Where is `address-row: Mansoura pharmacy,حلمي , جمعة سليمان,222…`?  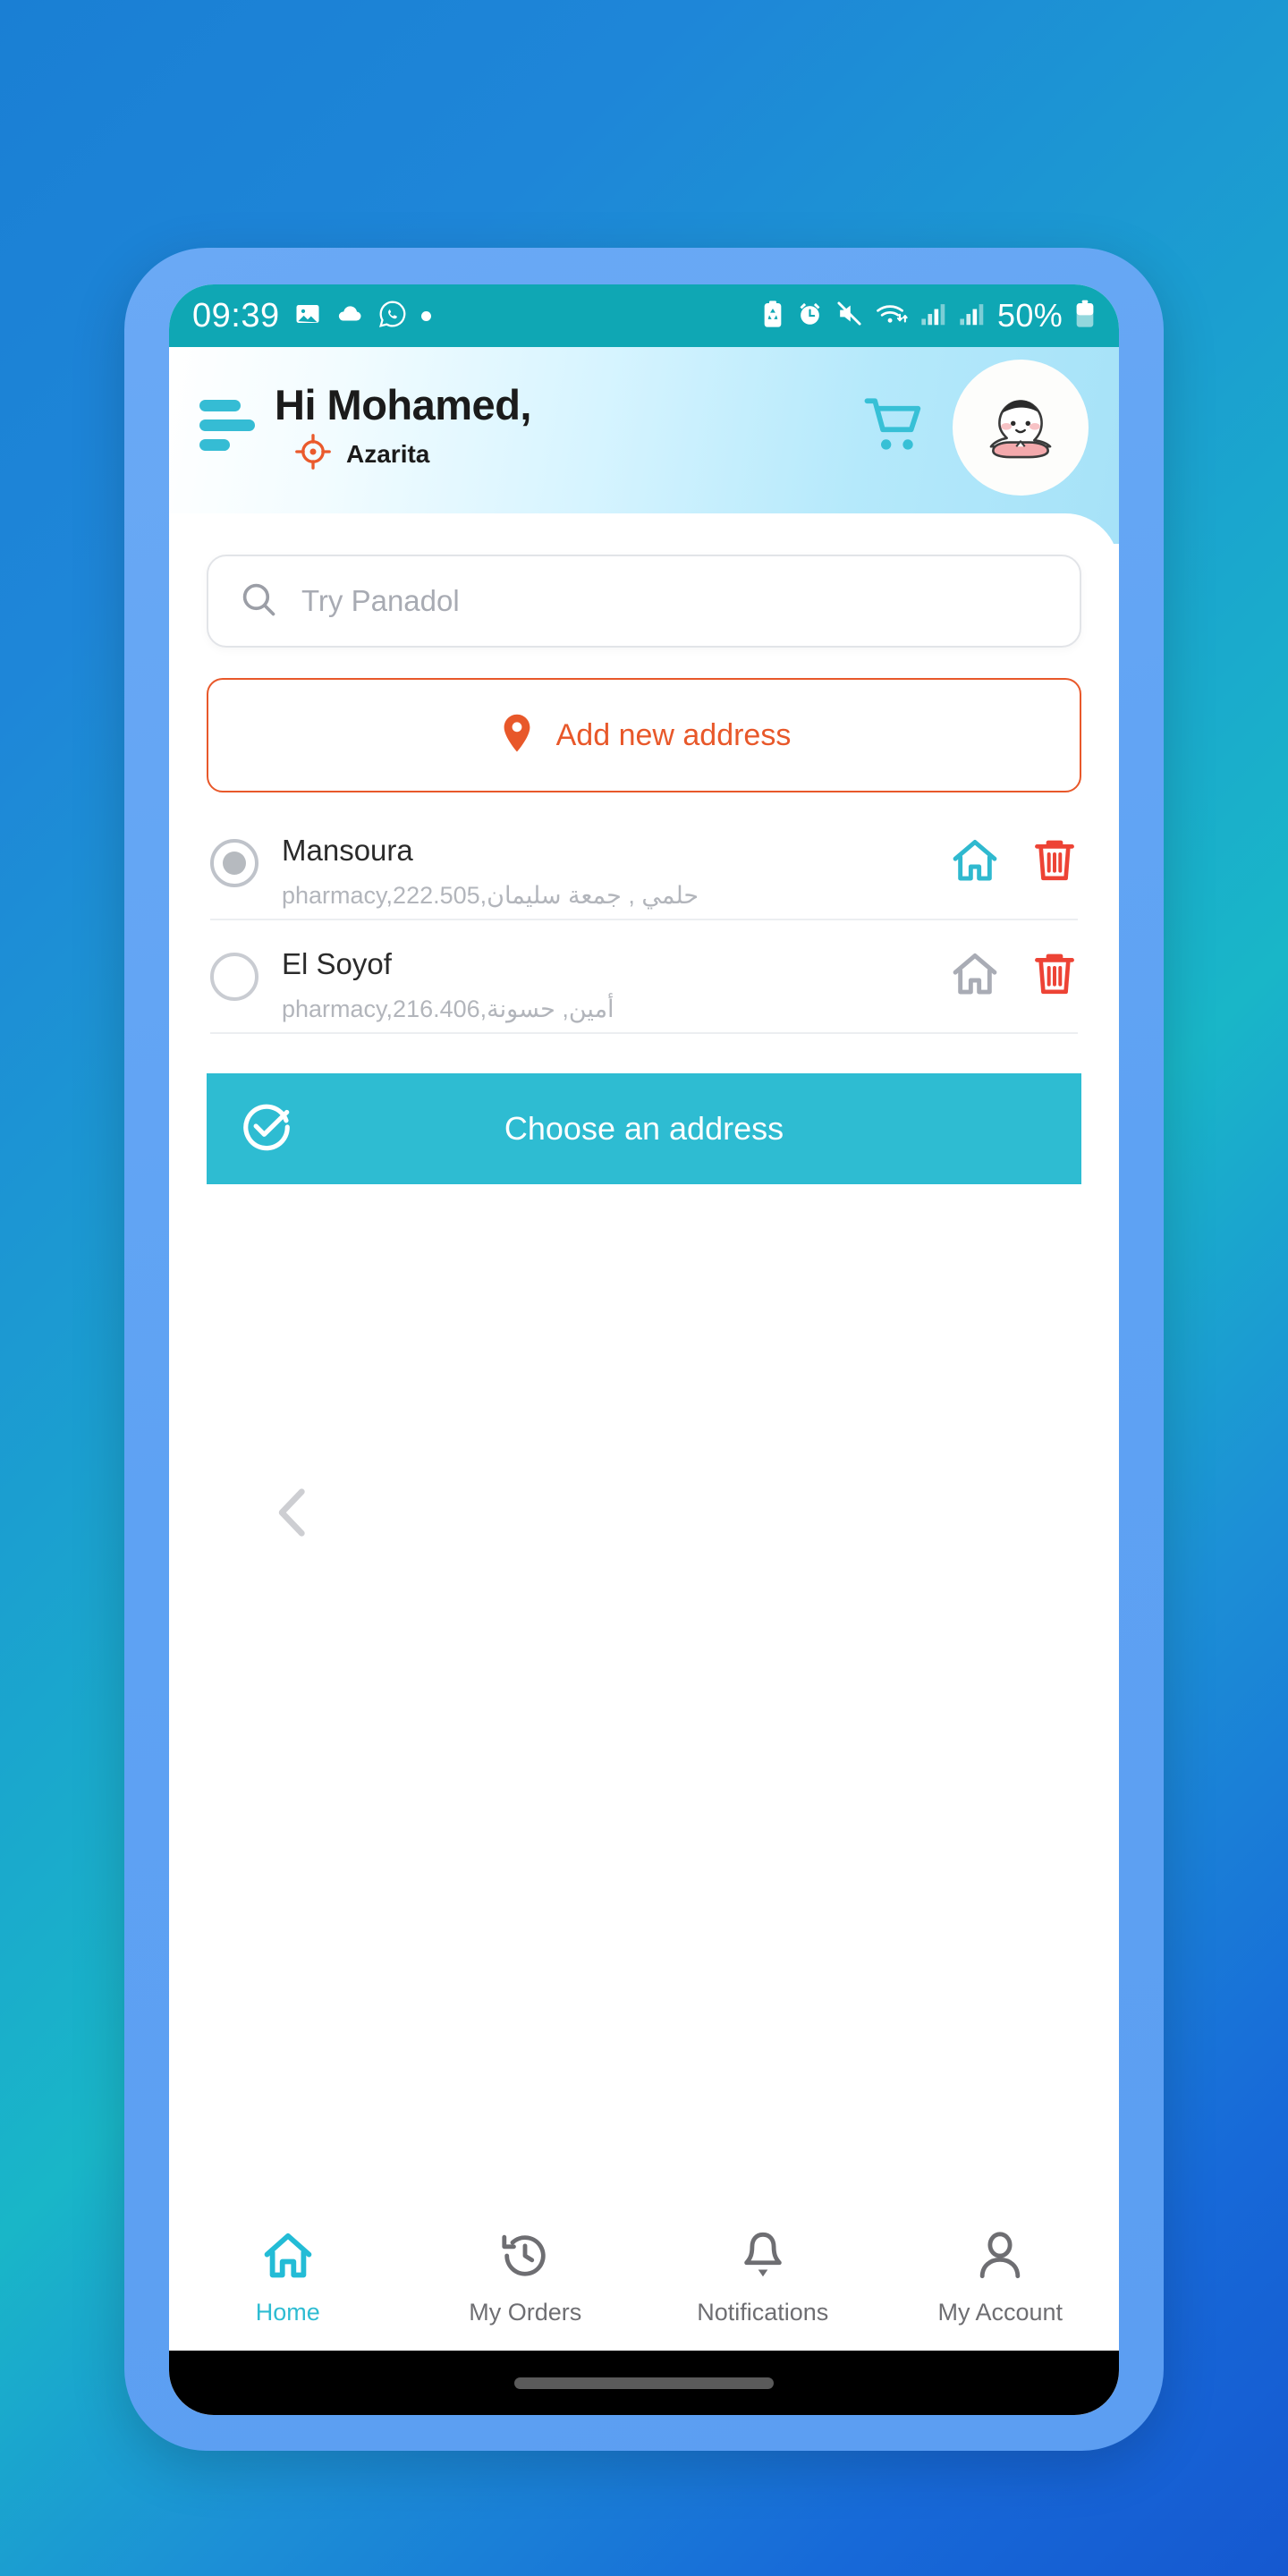
address-row: Mansoura pharmacy,حلمي , جمعة سليمان,222… is located at coordinates (644, 863).